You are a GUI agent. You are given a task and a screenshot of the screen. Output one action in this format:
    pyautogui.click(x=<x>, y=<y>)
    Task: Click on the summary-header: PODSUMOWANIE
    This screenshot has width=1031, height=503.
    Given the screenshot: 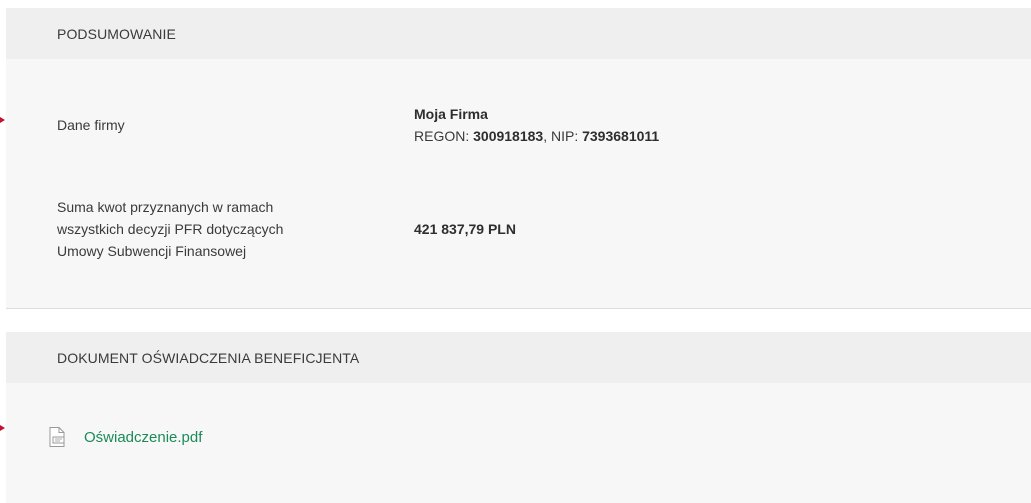 What is the action you would take?
    pyautogui.click(x=518, y=33)
    